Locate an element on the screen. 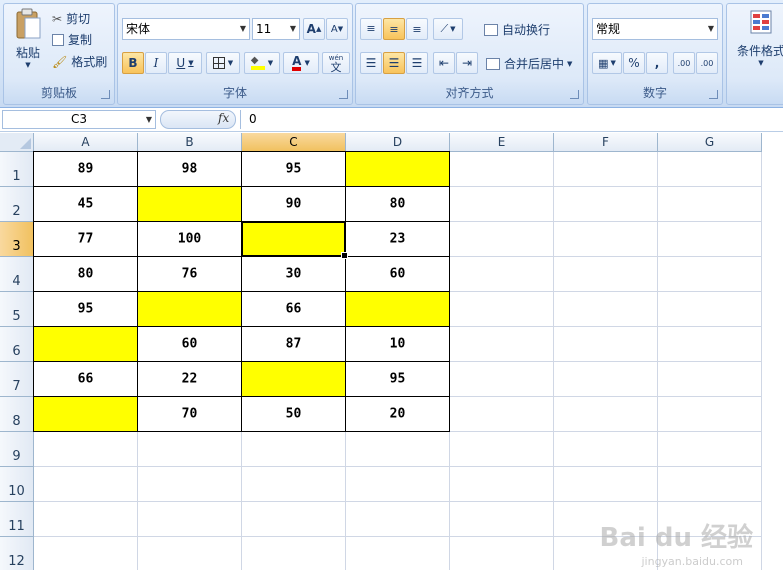  wrap-text-button: 自动换行 is located at coordinates (517, 29).